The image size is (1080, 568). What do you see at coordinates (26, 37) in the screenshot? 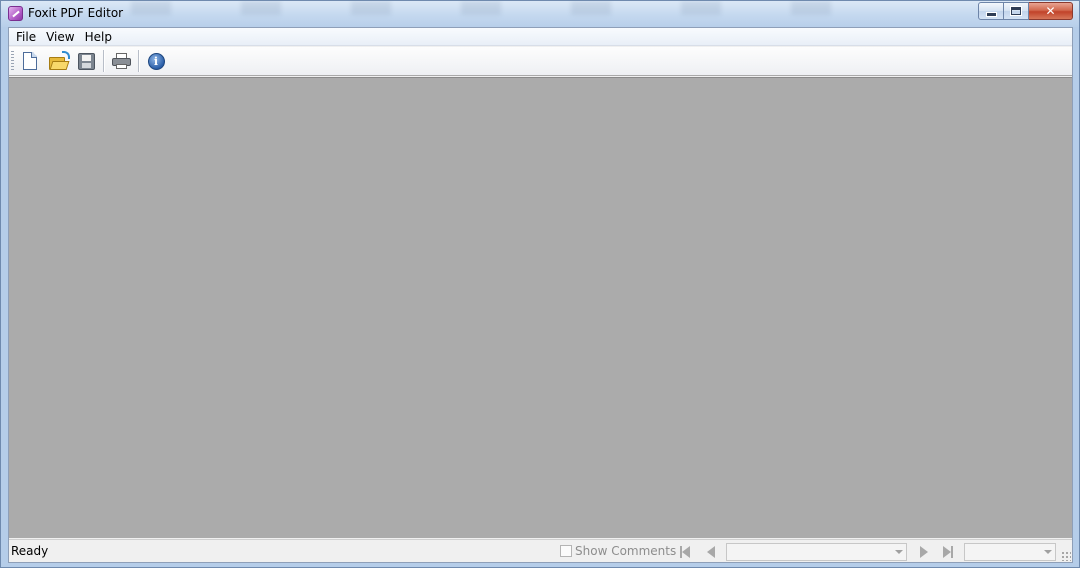
I see `menu-file: File` at bounding box center [26, 37].